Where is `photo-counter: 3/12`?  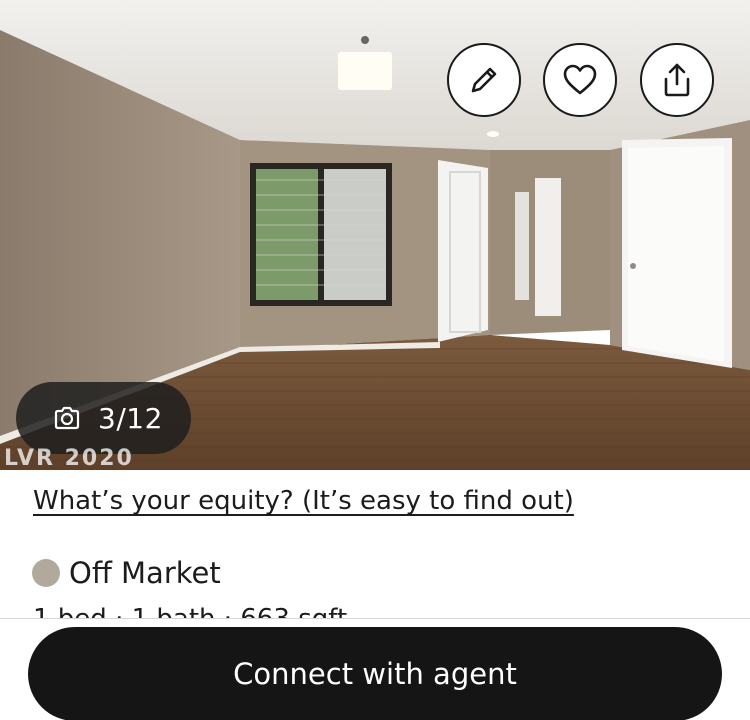 photo-counter: 3/12 is located at coordinates (130, 418).